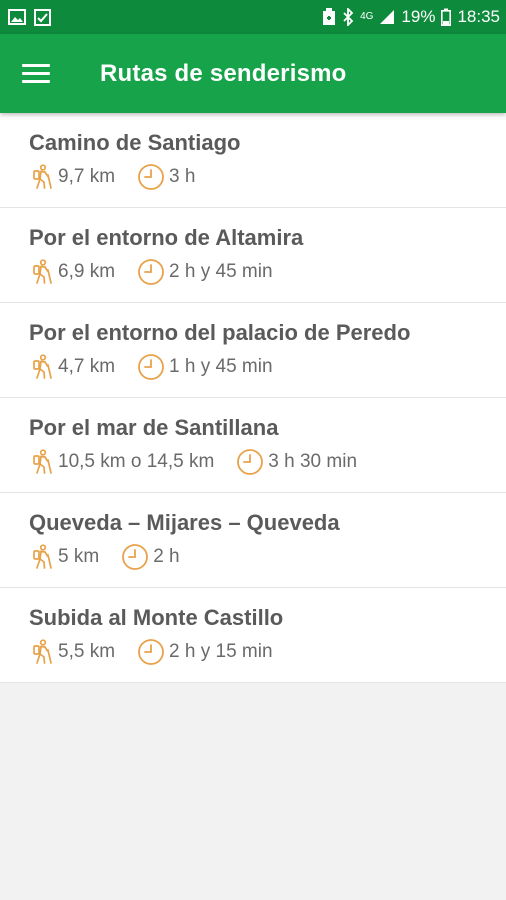 The width and height of the screenshot is (506, 900). I want to click on route-distance: 10,5 km o 14,5 km, so click(121, 462).